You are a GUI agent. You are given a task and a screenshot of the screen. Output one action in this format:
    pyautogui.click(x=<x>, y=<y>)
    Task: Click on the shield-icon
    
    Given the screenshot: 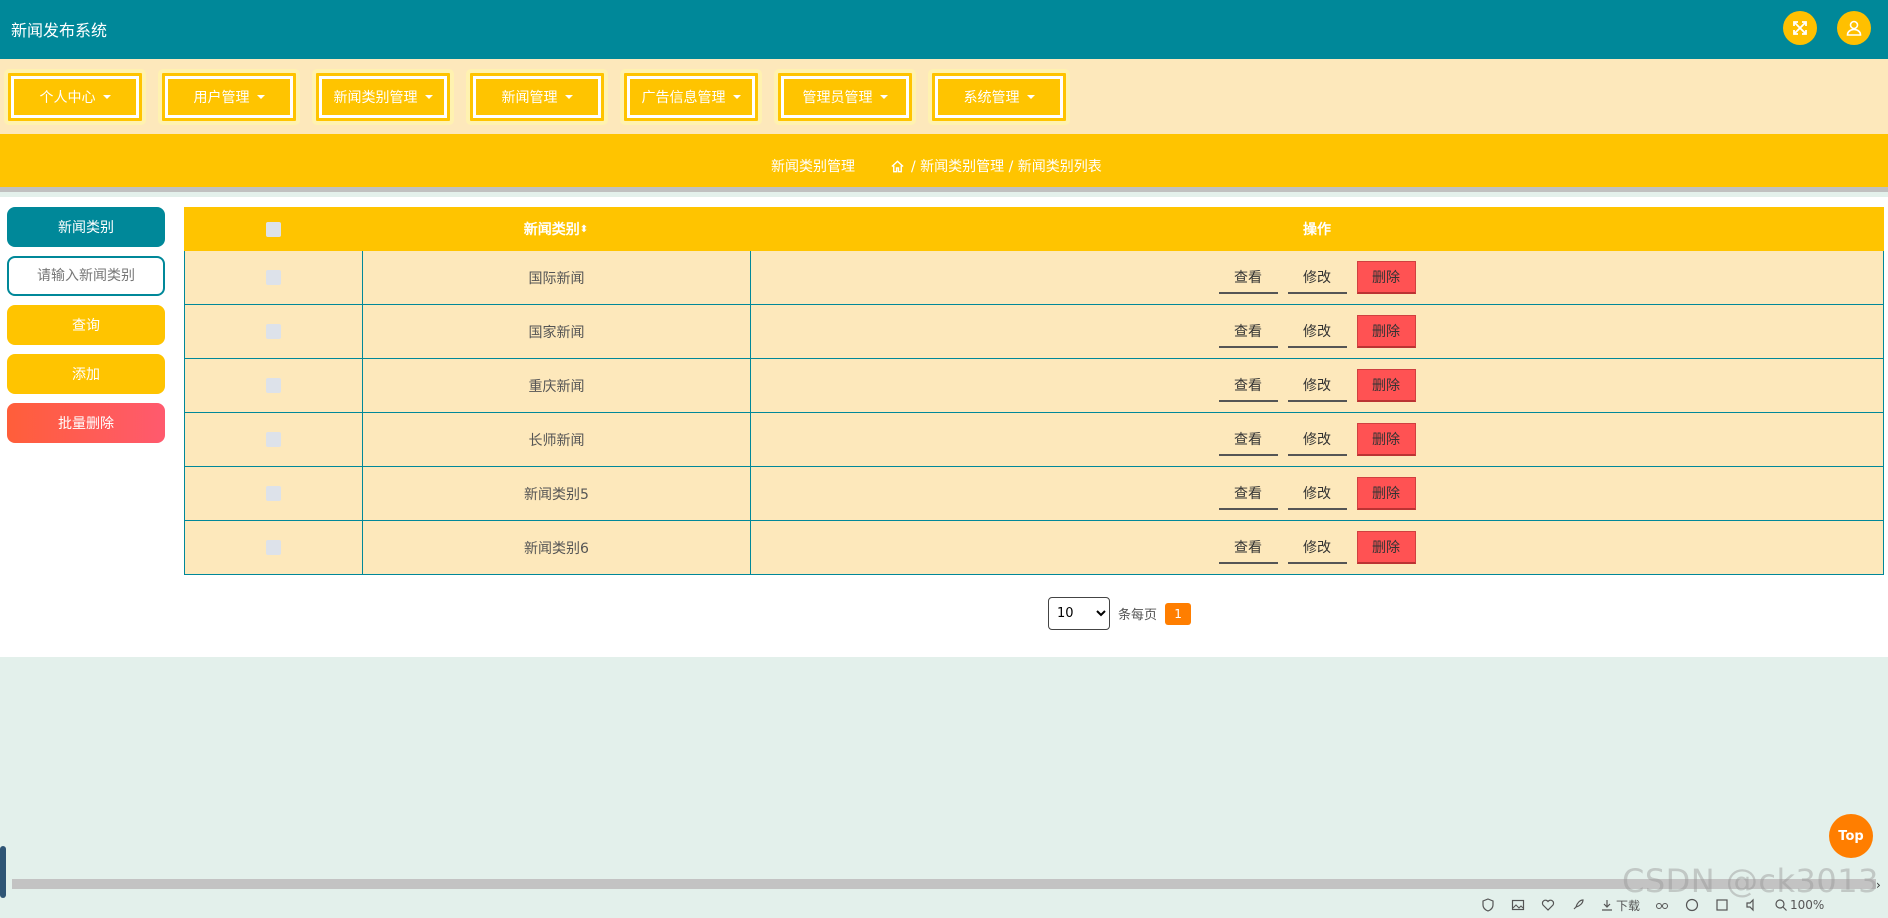 What is the action you would take?
    pyautogui.click(x=1488, y=905)
    